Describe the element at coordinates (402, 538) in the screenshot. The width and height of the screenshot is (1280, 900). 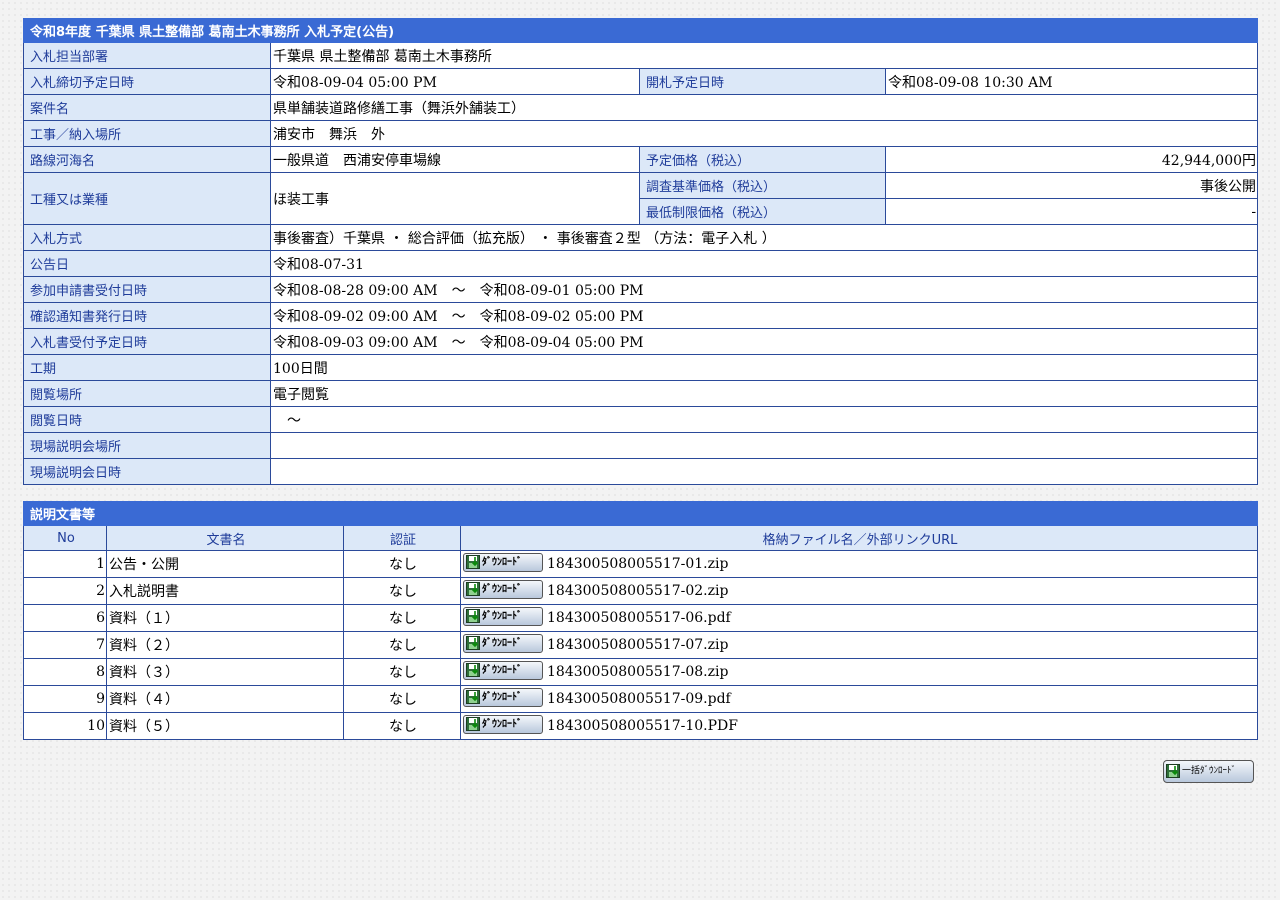
I see `col-header-auth: 認証` at that location.